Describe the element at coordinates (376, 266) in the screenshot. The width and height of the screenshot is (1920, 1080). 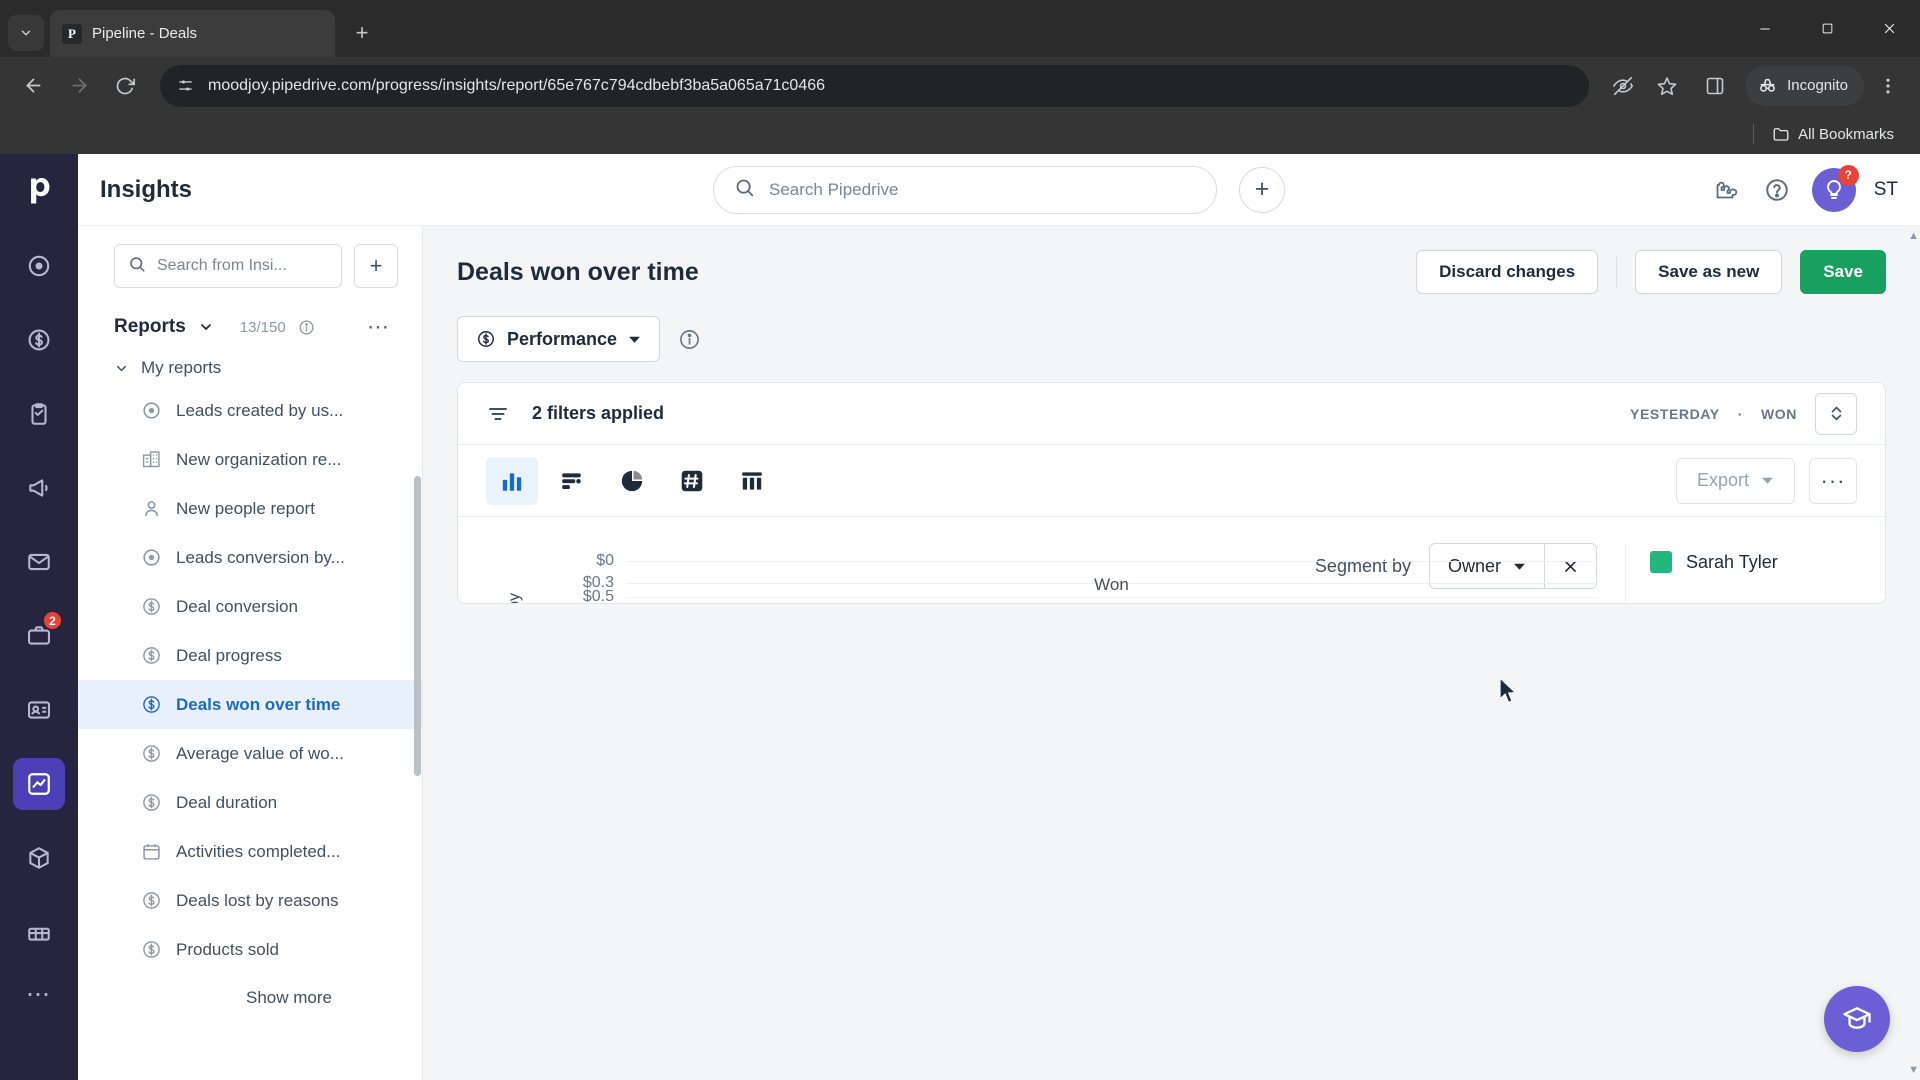
I see `add-report-button: +` at that location.